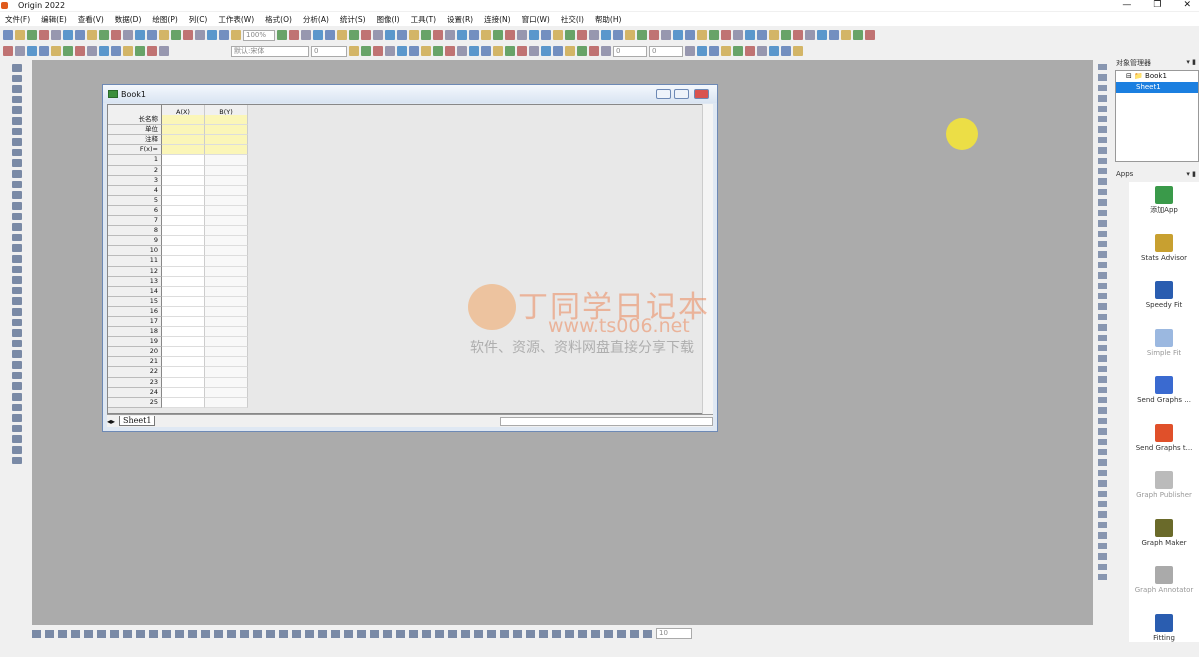 This screenshot has width=1199, height=657. Describe the element at coordinates (236, 19) in the screenshot. I see `menu-item: 工作表(W)` at that location.